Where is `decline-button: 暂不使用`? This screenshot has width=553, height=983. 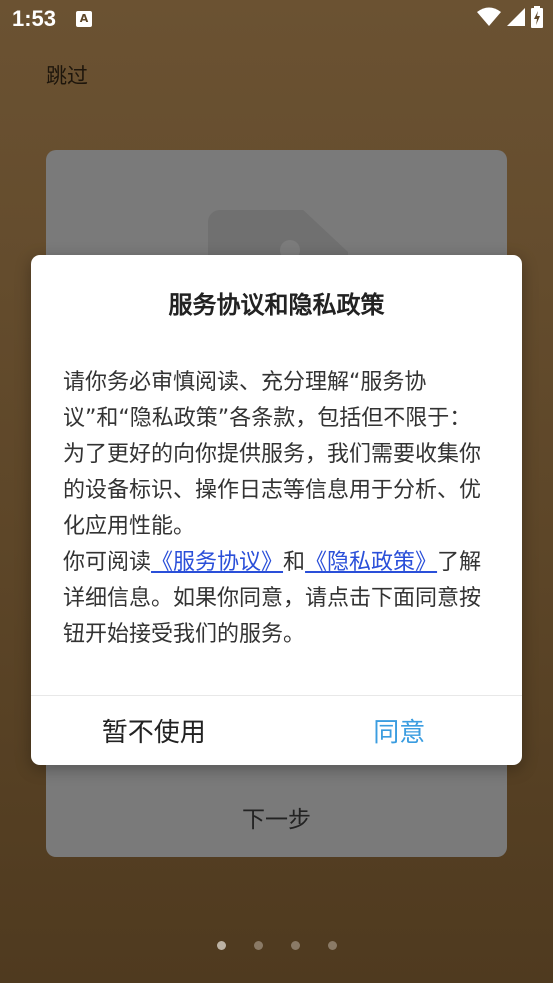 decline-button: 暂不使用 is located at coordinates (154, 730).